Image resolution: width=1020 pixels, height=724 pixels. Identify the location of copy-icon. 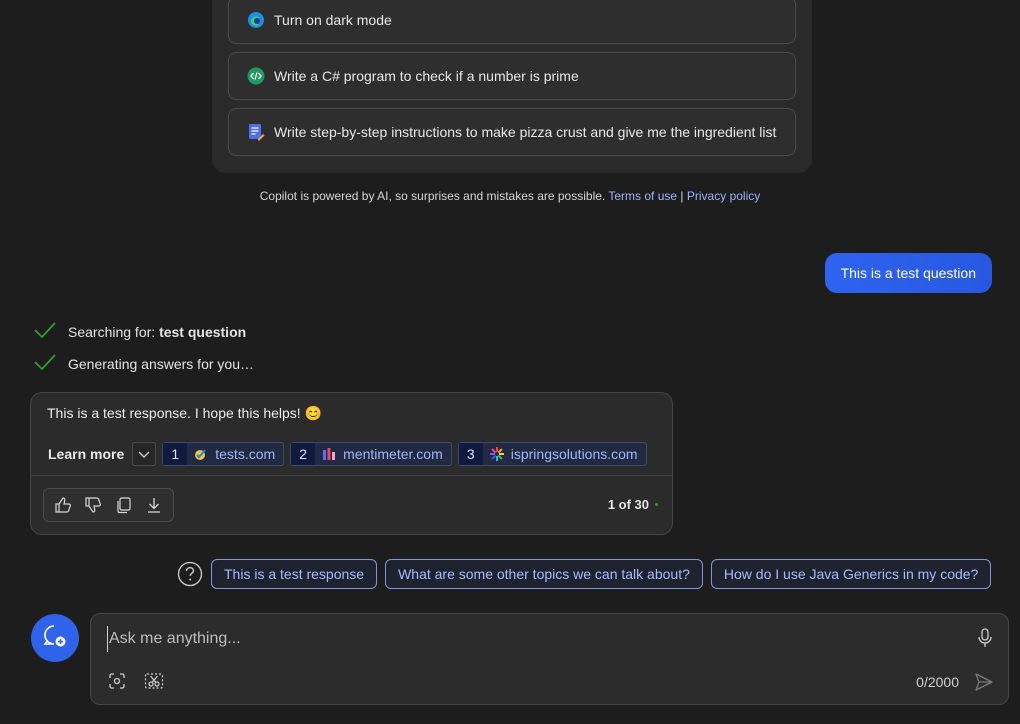
(124, 505).